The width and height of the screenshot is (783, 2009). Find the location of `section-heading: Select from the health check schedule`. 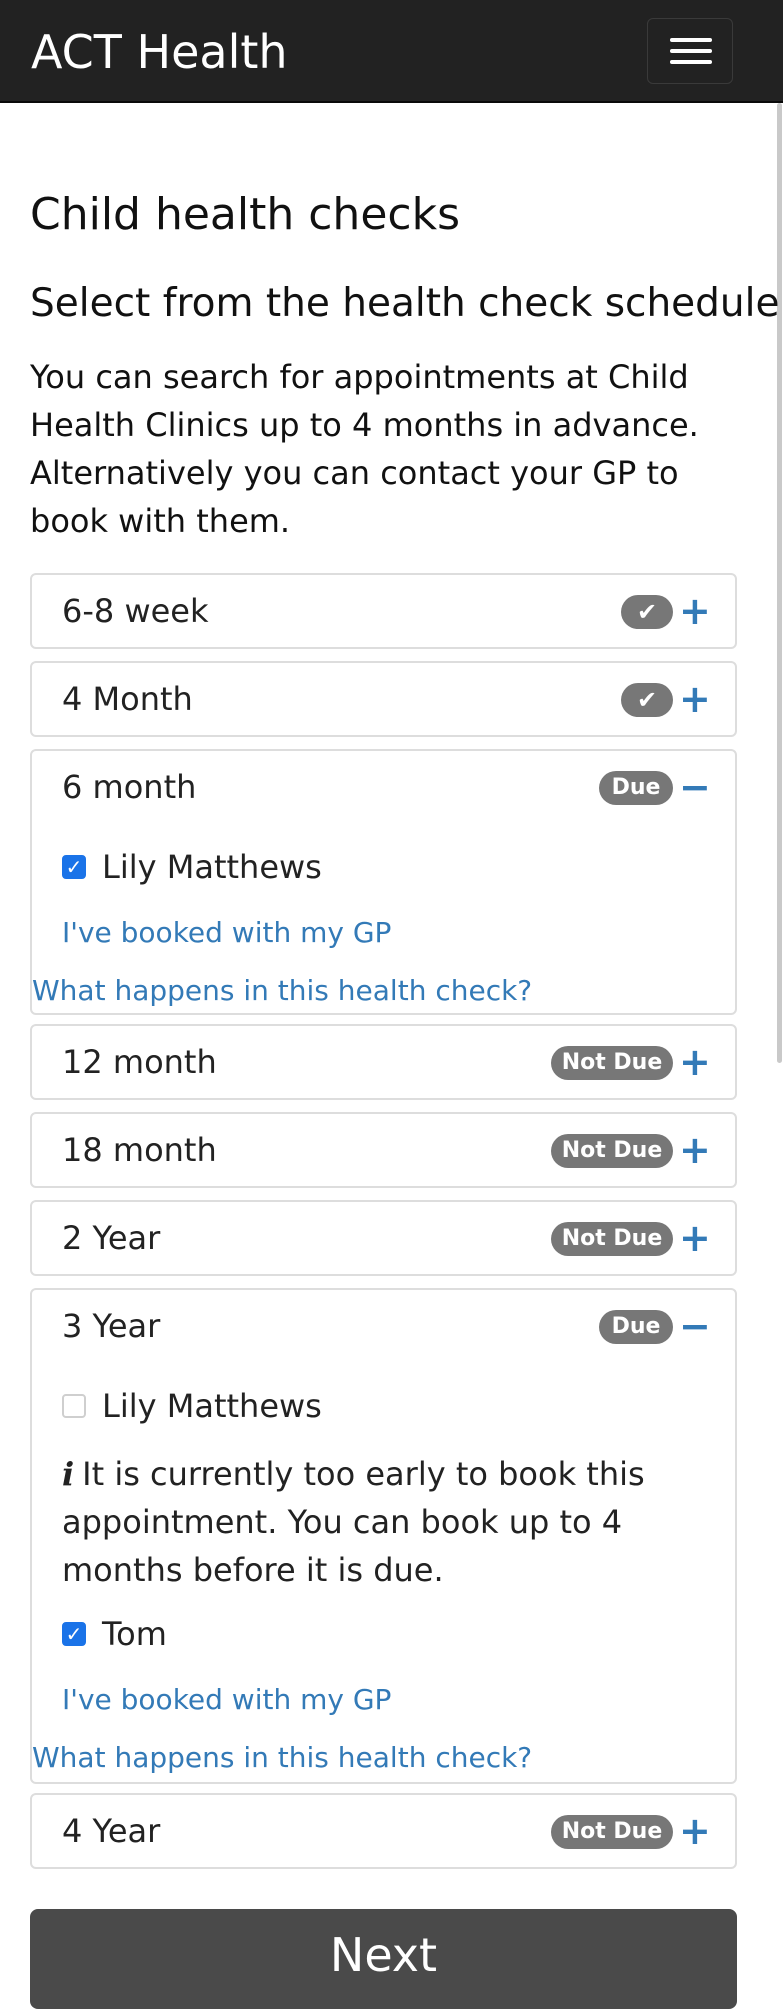

section-heading: Select from the health check schedule is located at coordinates (405, 303).